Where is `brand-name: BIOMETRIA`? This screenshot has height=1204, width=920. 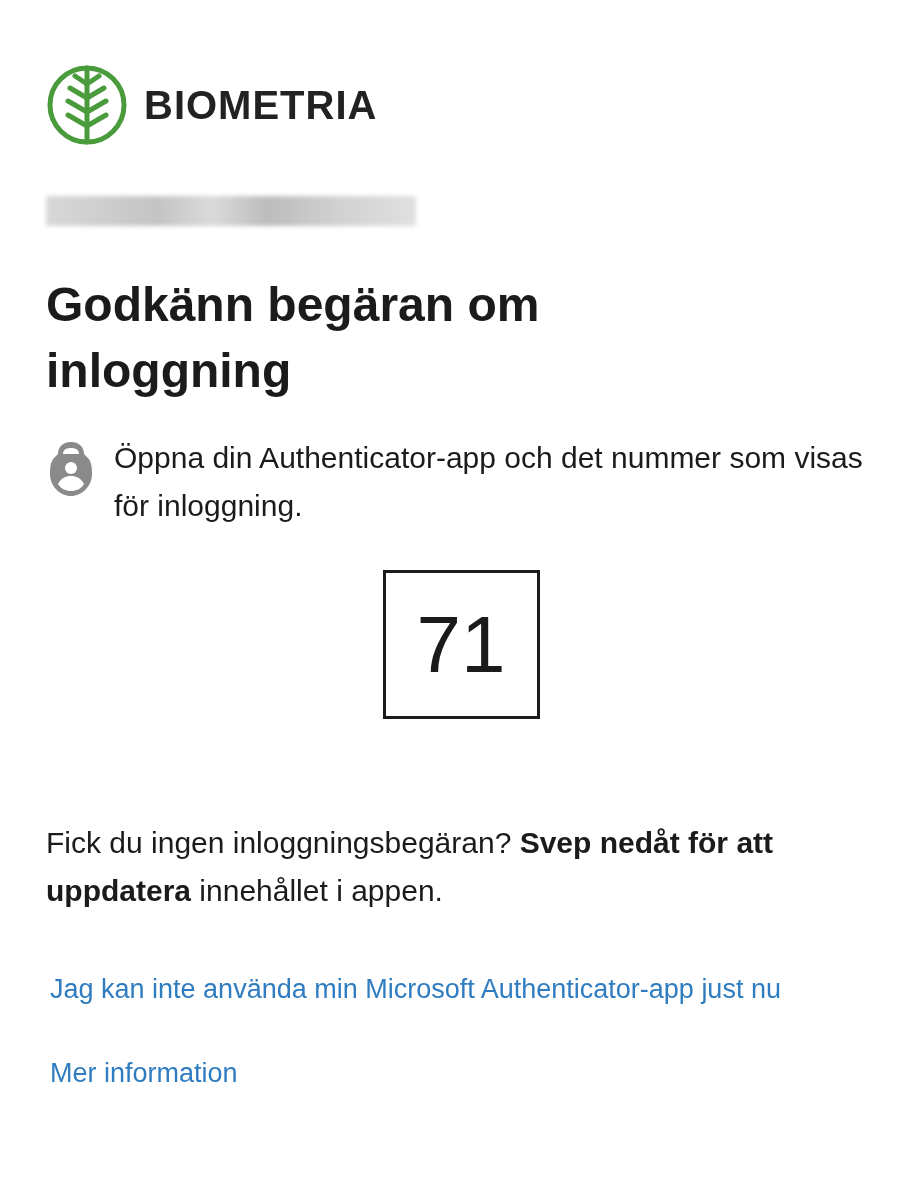 brand-name: BIOMETRIA is located at coordinates (261, 105).